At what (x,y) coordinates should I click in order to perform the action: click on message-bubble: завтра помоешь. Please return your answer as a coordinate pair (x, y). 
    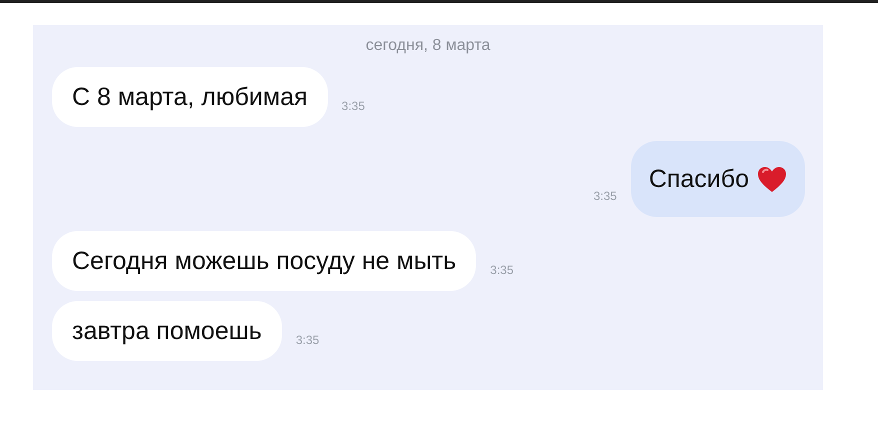
    Looking at the image, I should click on (167, 331).